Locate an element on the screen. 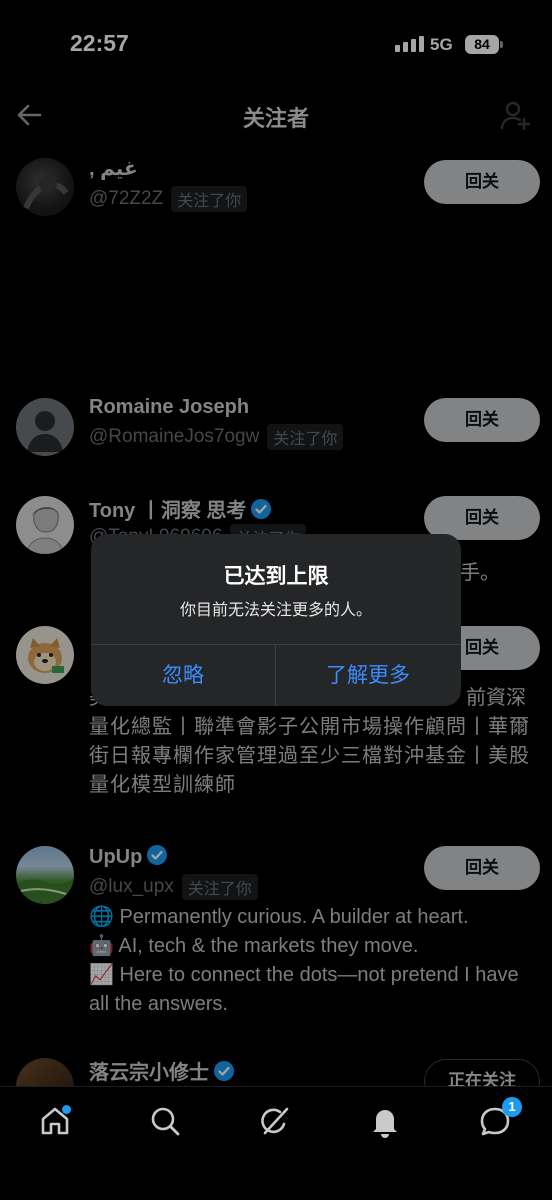  limit-reached-dialog: 已达到上限 你目前无法关注更多的人。 忽略 了解更多 is located at coordinates (276, 620).